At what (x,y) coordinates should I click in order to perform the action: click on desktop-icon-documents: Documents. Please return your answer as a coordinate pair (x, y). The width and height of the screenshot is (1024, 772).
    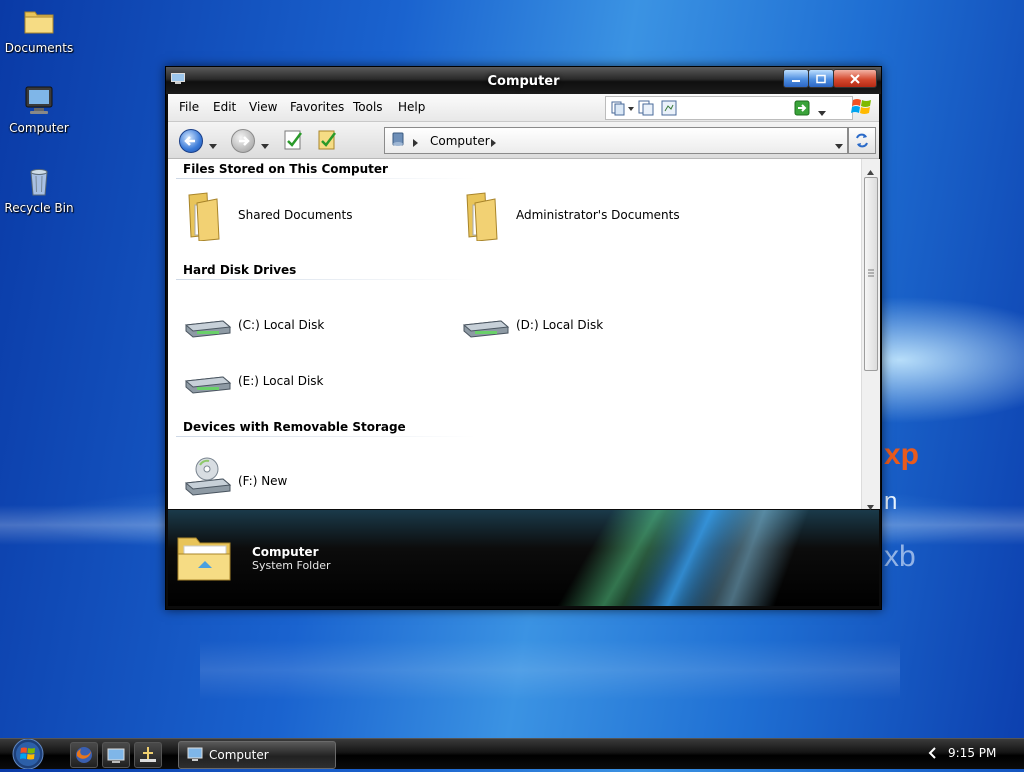
    Looking at the image, I should click on (39, 29).